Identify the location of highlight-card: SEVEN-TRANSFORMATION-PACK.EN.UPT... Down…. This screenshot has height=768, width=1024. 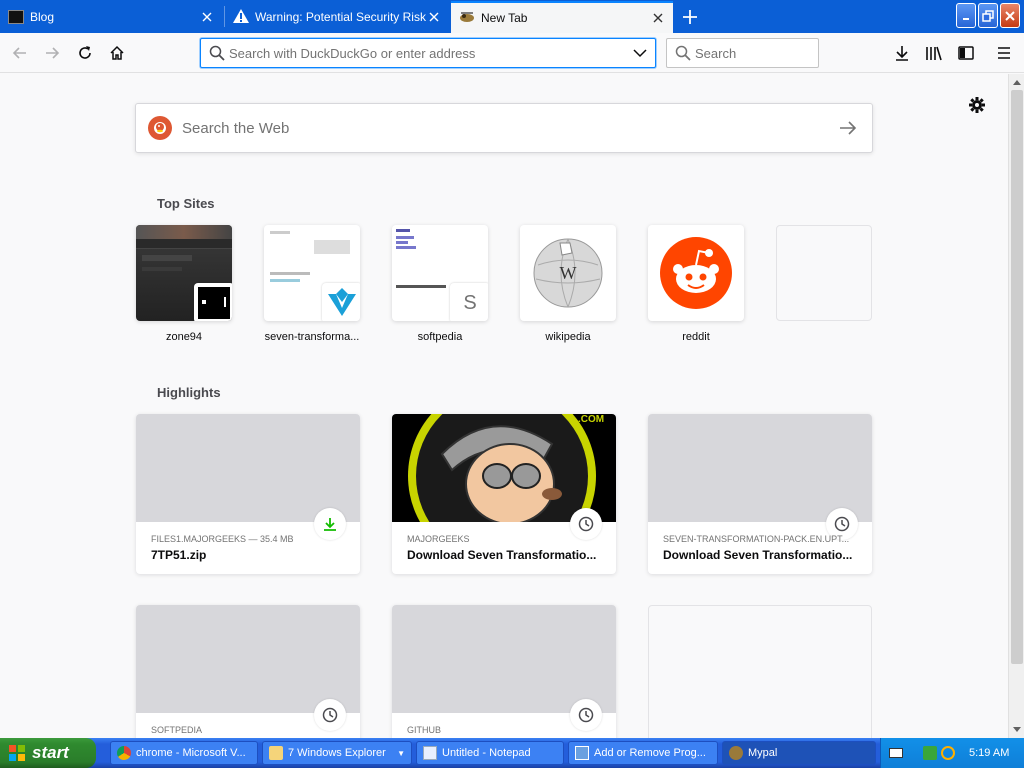
(760, 494).